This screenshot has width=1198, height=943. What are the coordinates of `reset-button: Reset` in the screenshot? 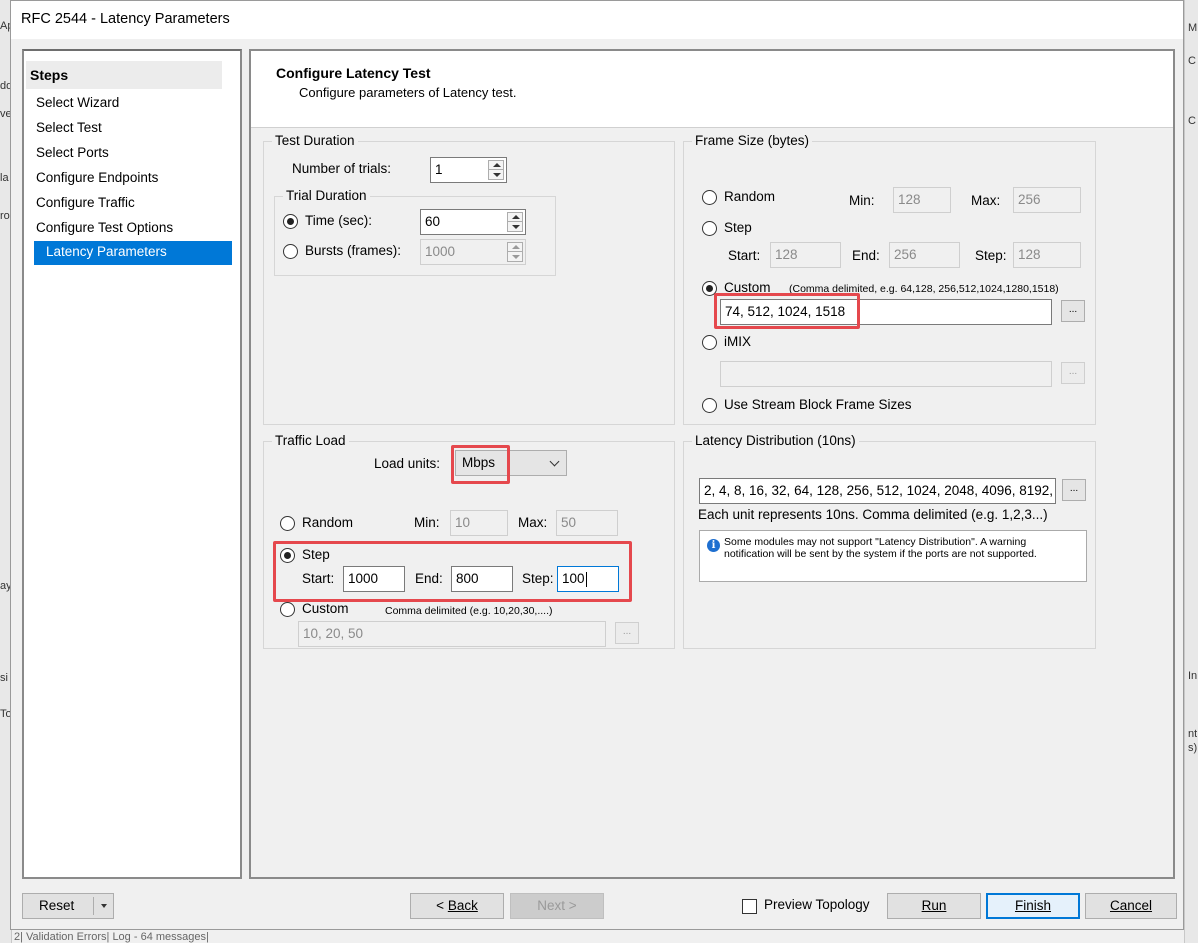 It's located at (68, 906).